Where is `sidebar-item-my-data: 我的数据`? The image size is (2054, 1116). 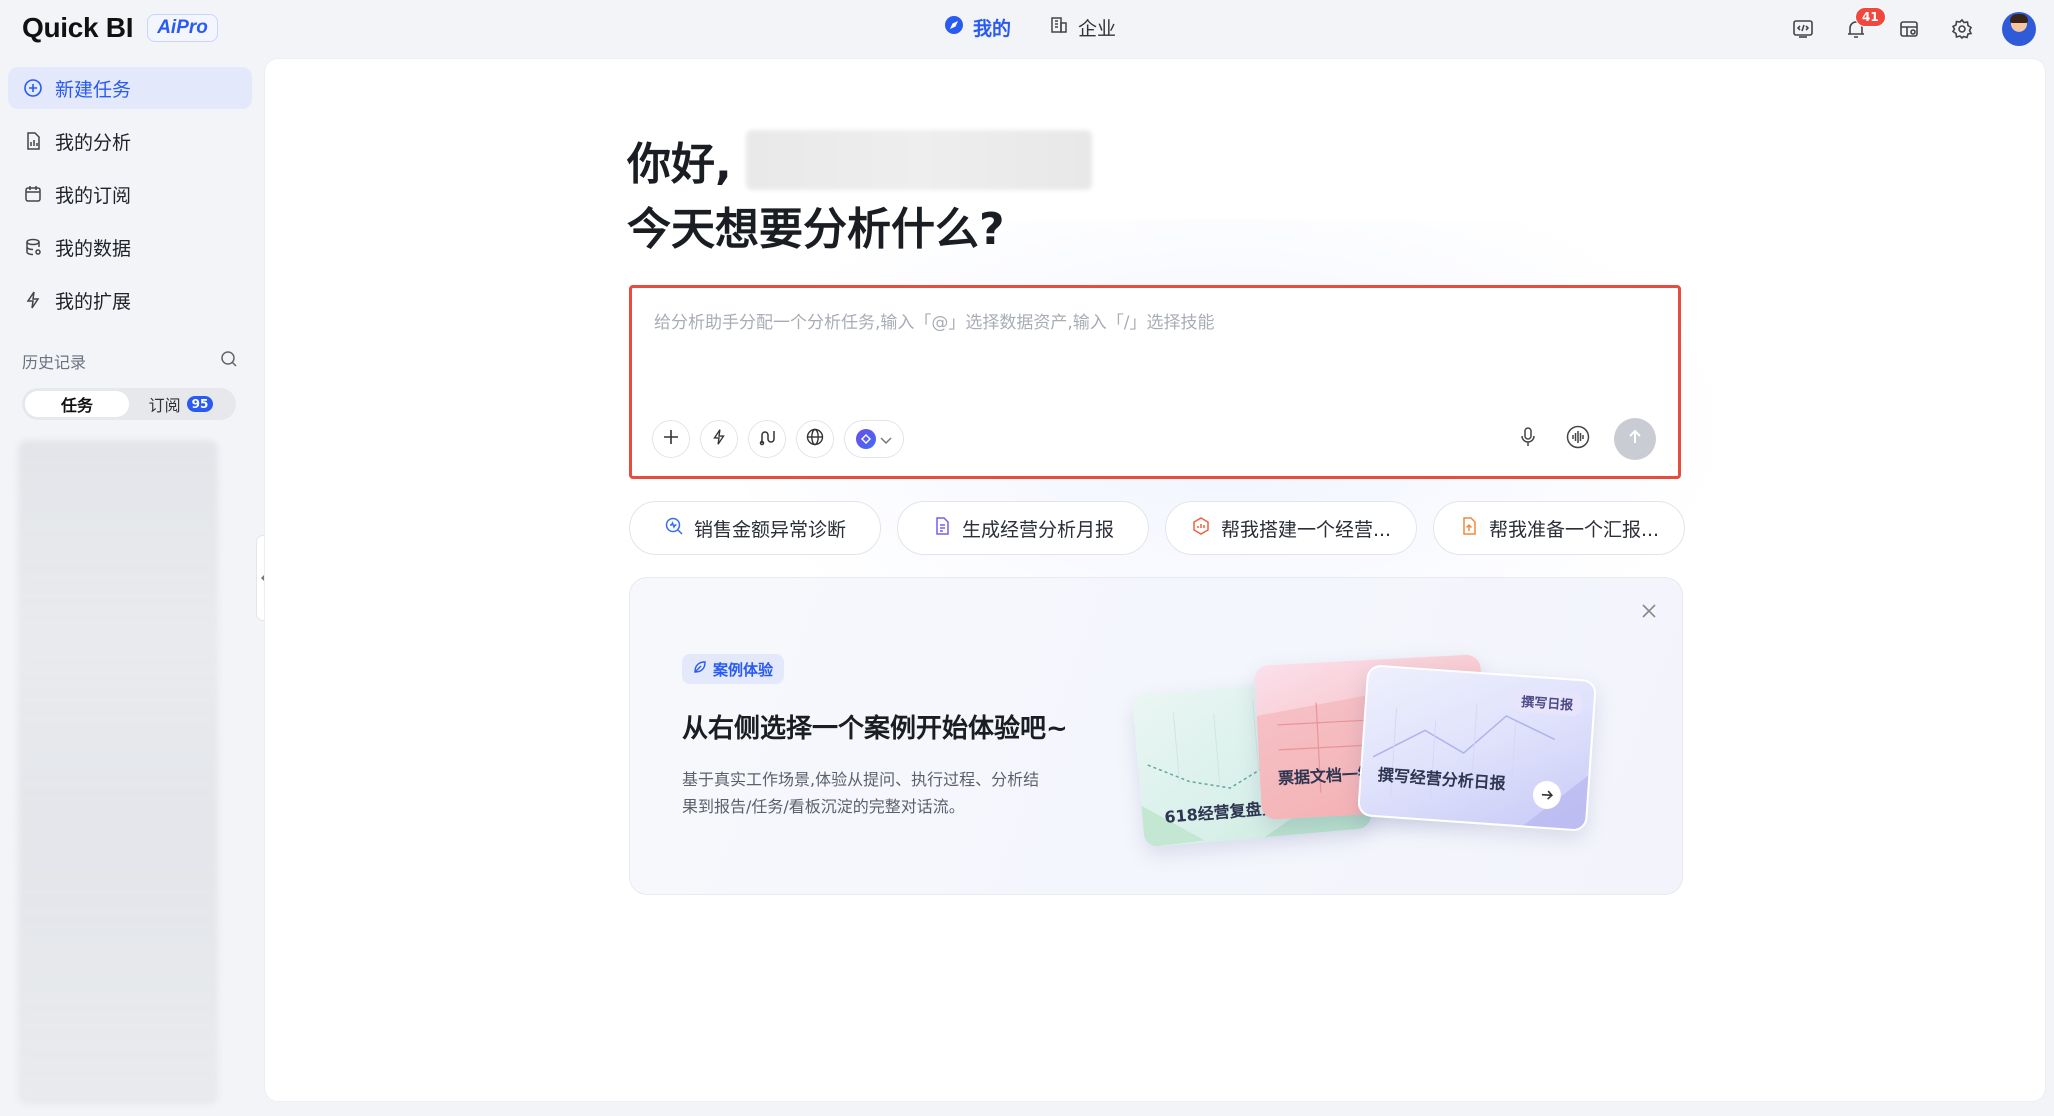 sidebar-item-my-data: 我的数据 is located at coordinates (130, 247).